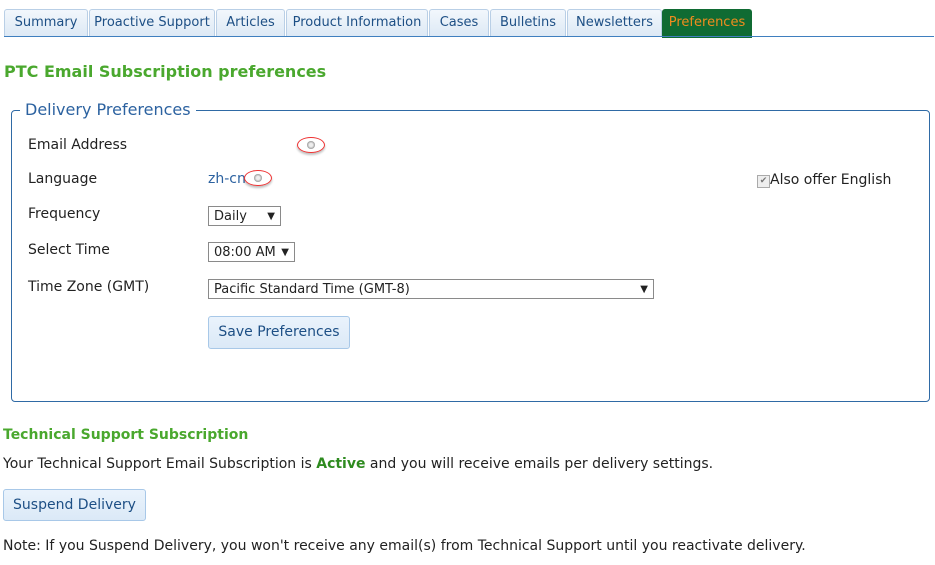  What do you see at coordinates (227, 179) in the screenshot?
I see `language-value: zh-cn` at bounding box center [227, 179].